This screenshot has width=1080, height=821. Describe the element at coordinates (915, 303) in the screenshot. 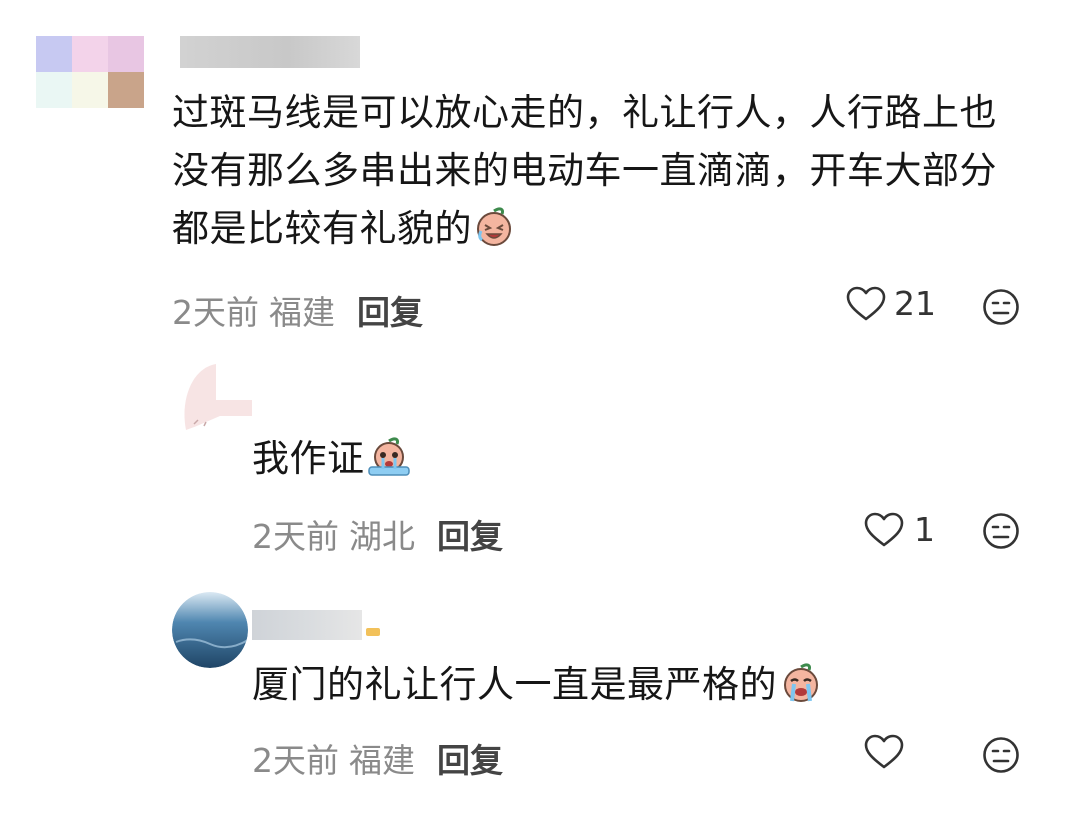

I see `like-count: 21` at that location.